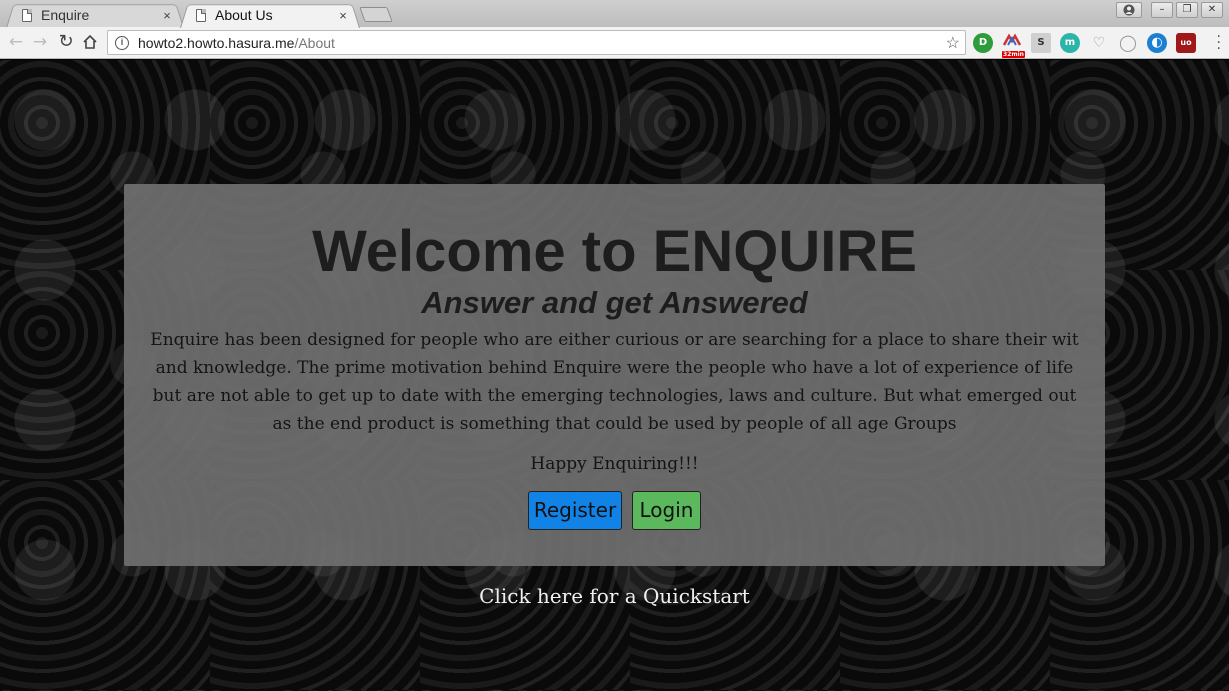 The image size is (1229, 691). Describe the element at coordinates (983, 43) in the screenshot. I see `green-circle-extension-icon: D` at that location.